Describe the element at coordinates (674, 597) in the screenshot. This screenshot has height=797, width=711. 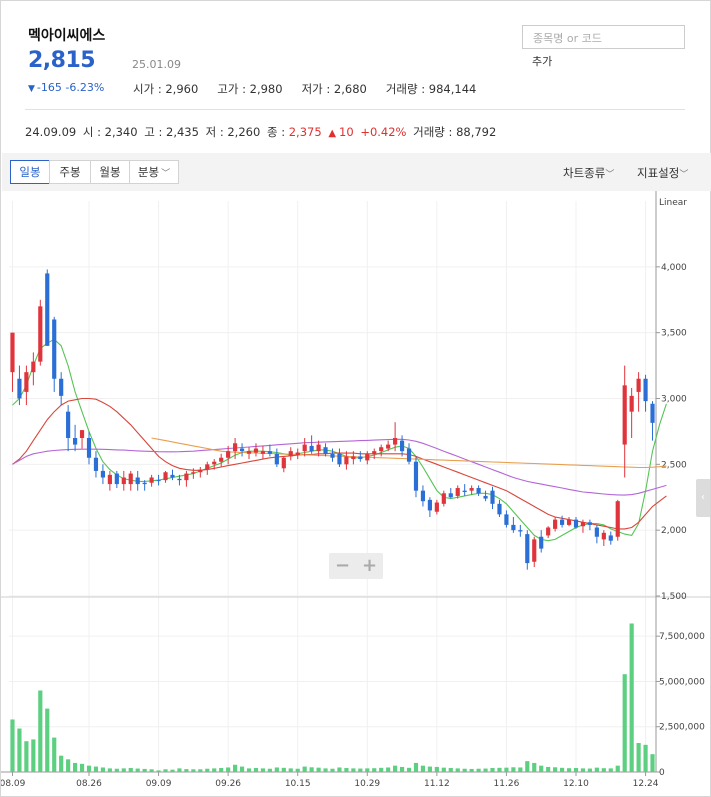
I see `y-tick-label: 1,500` at that location.